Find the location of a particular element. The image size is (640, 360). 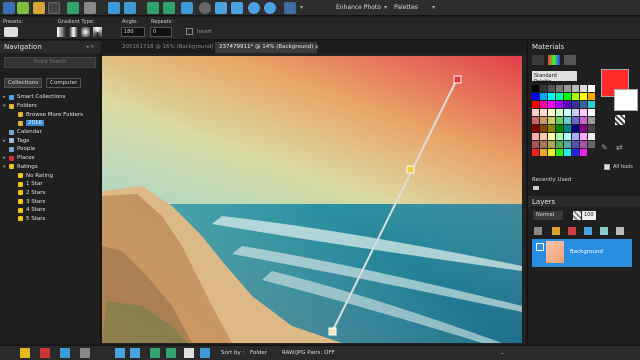

tree-item: People is located at coordinates (51, 149).